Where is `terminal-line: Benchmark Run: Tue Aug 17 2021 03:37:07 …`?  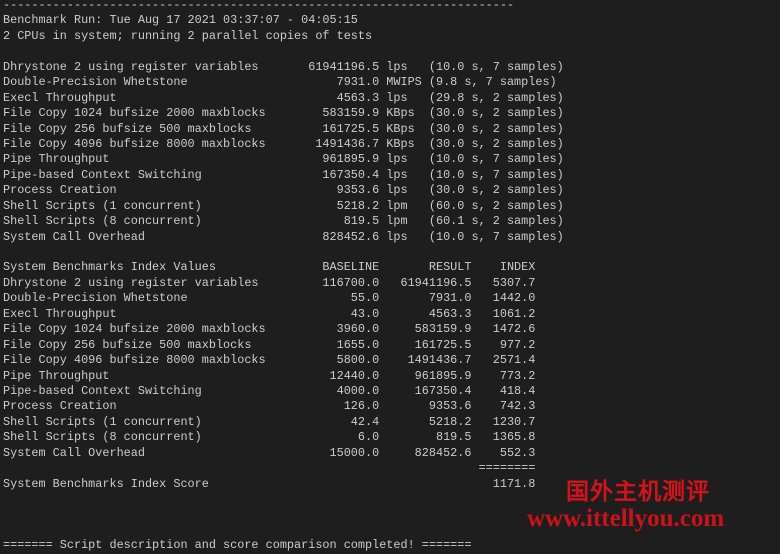
terminal-line: Benchmark Run: Tue Aug 17 2021 03:37:07 … is located at coordinates (180, 20).